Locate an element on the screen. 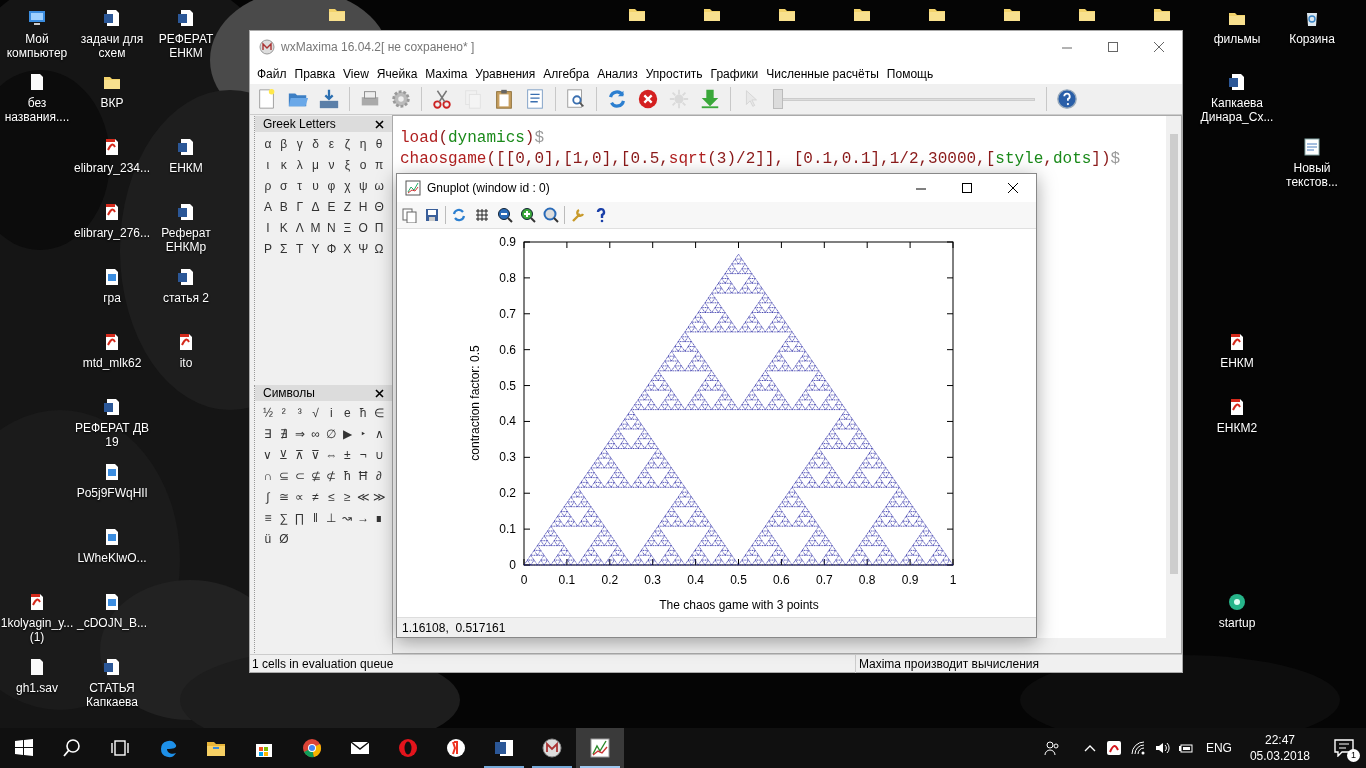 This screenshot has height=768, width=1366. symbol-button: i is located at coordinates (331, 413).